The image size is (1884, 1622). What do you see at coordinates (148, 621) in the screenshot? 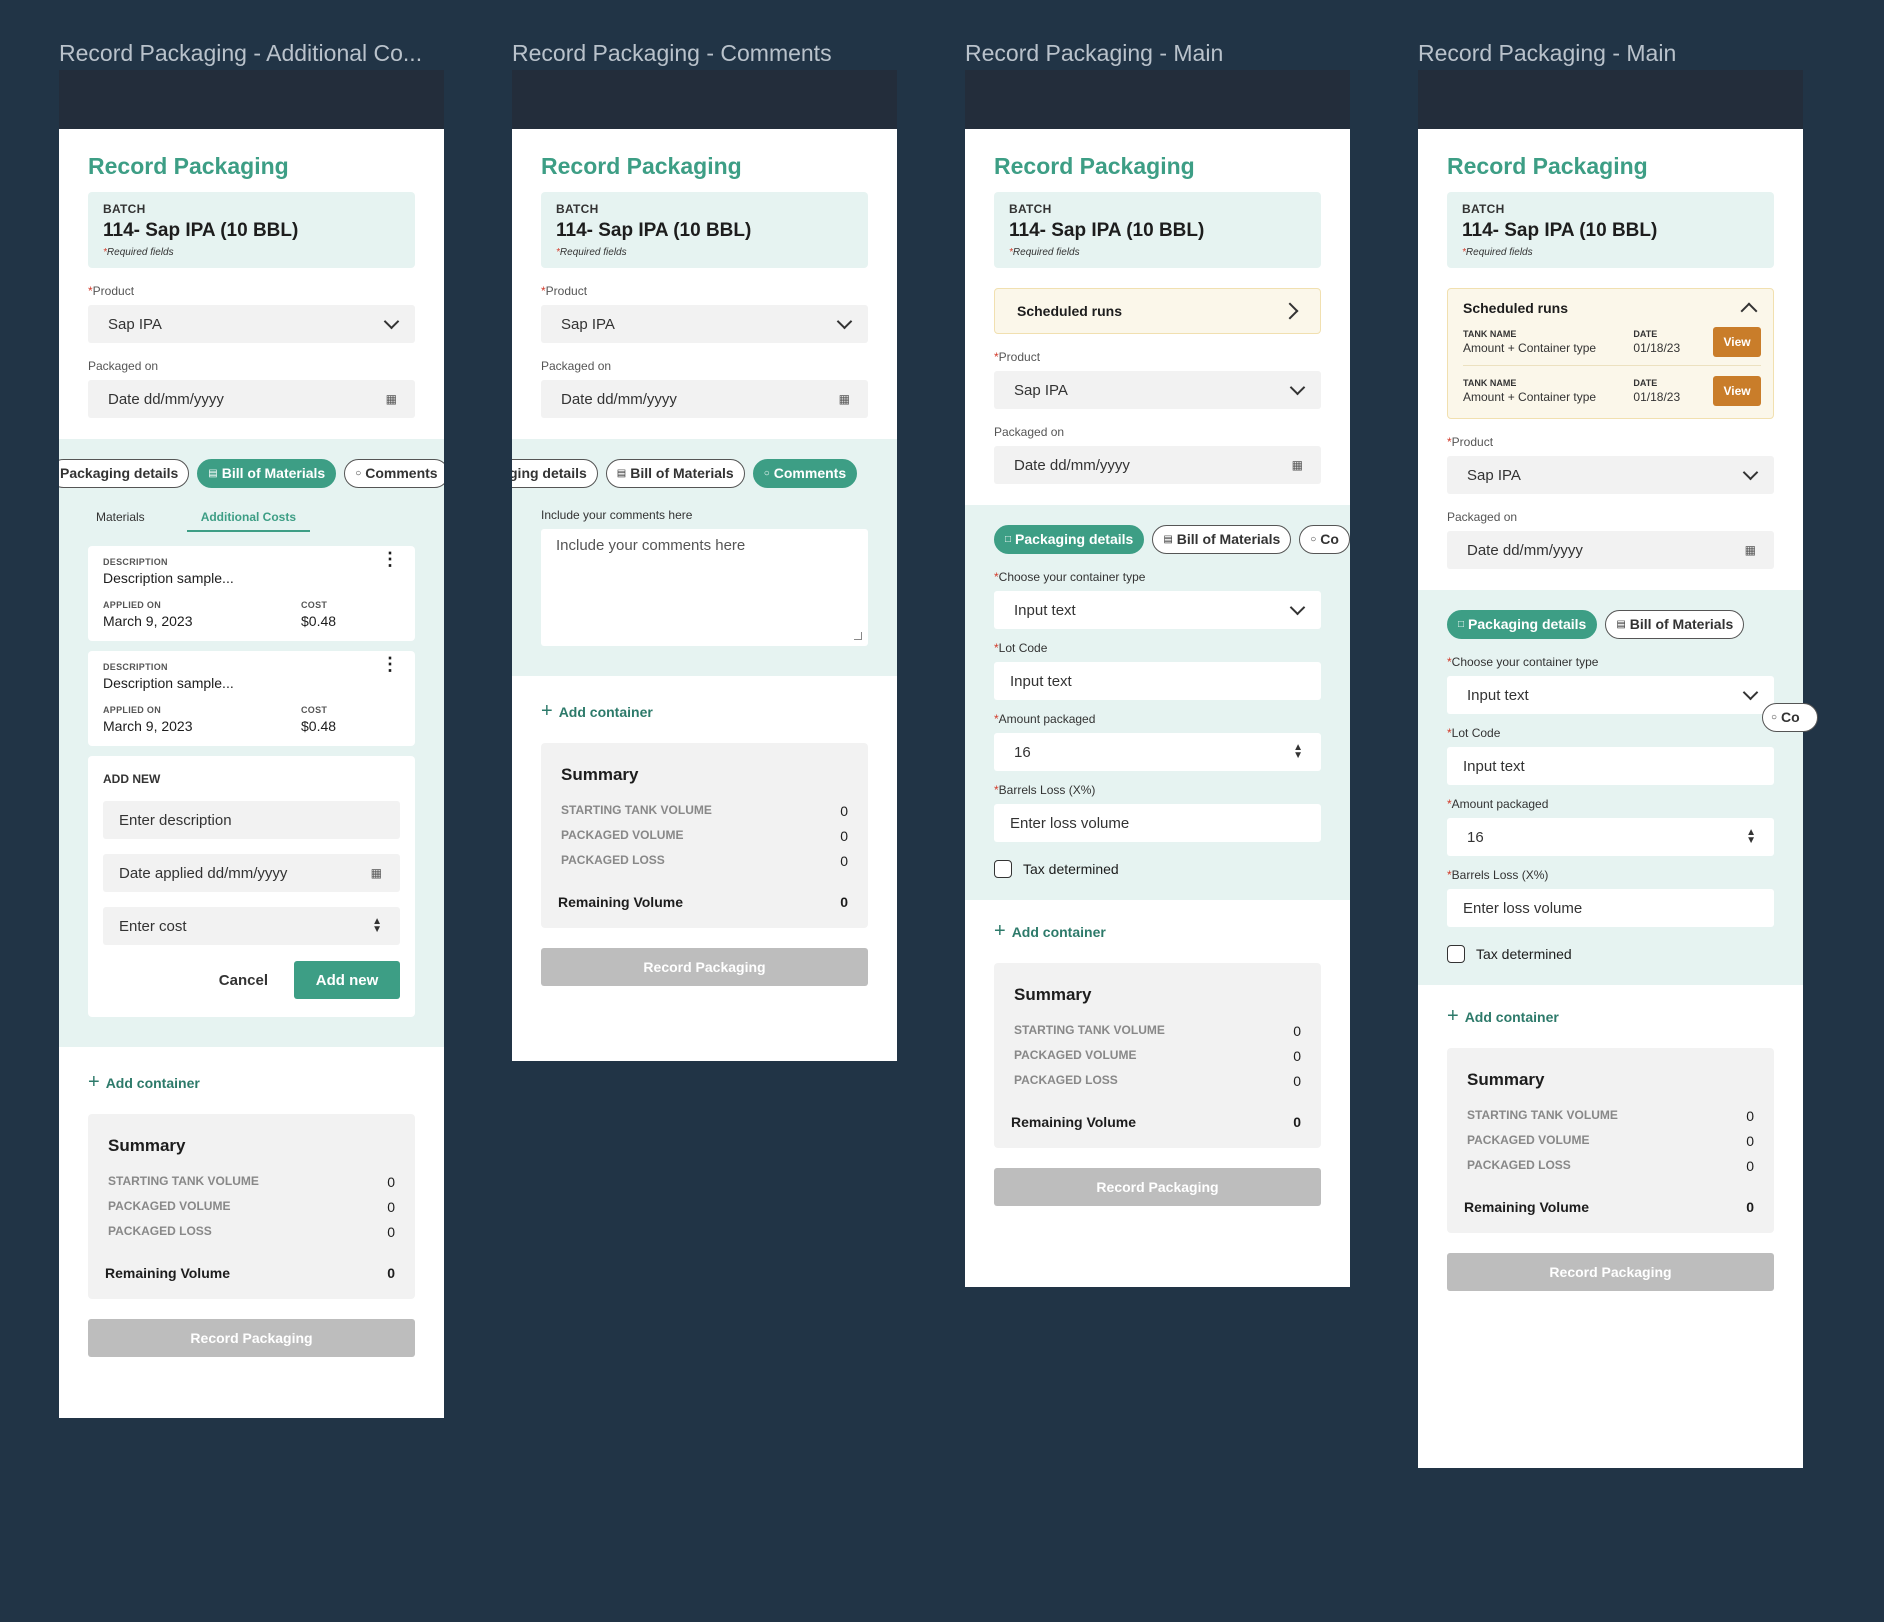
I see `applied-on-value: March 9, 2023` at bounding box center [148, 621].